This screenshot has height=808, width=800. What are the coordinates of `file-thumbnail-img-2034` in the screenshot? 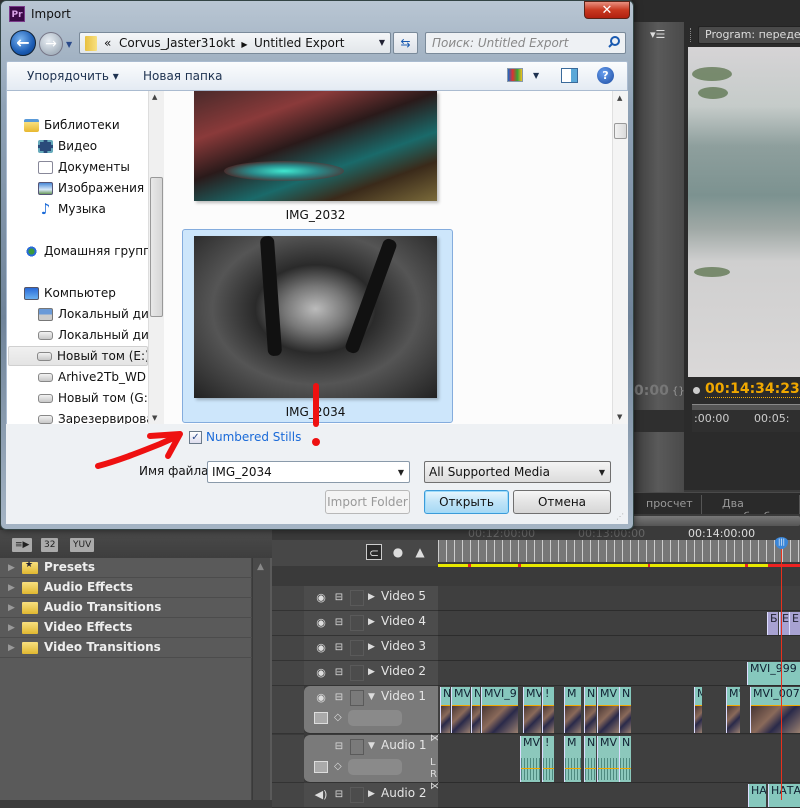 It's located at (315, 316).